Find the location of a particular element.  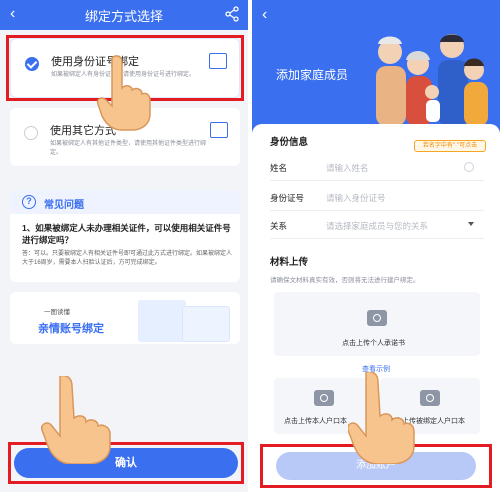

relation-label: 关系 is located at coordinates (279, 226).